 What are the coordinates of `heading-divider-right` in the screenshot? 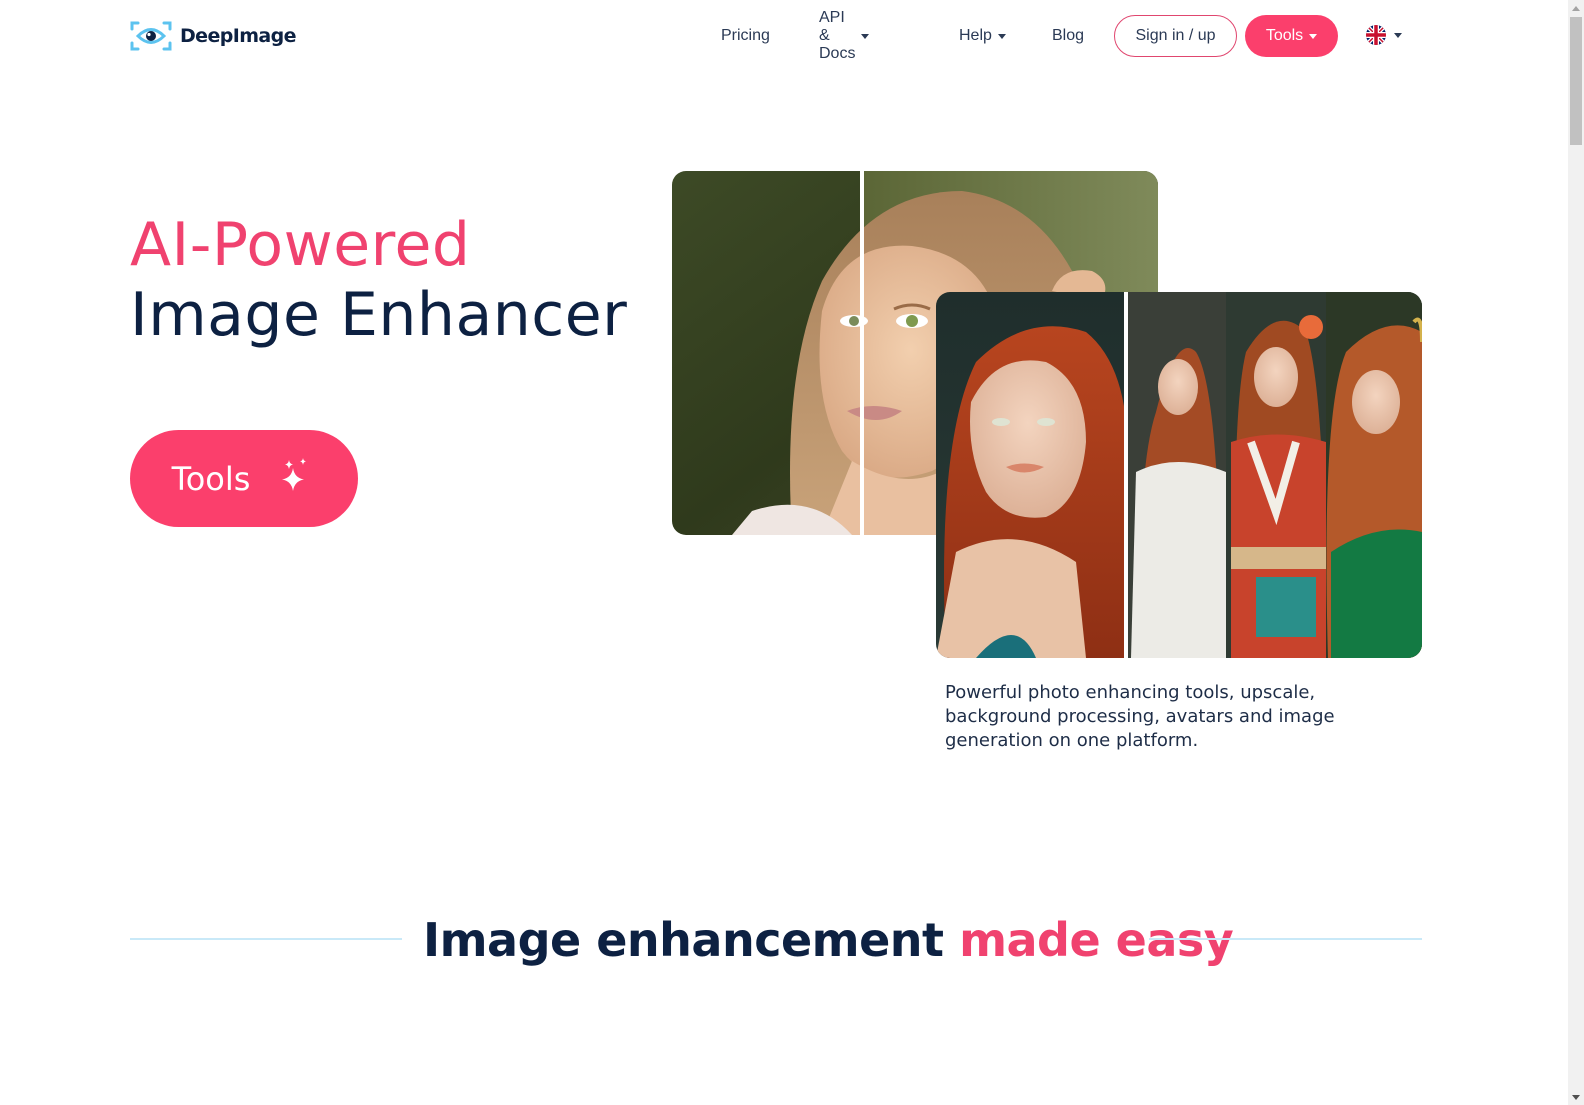 It's located at (1285, 939).